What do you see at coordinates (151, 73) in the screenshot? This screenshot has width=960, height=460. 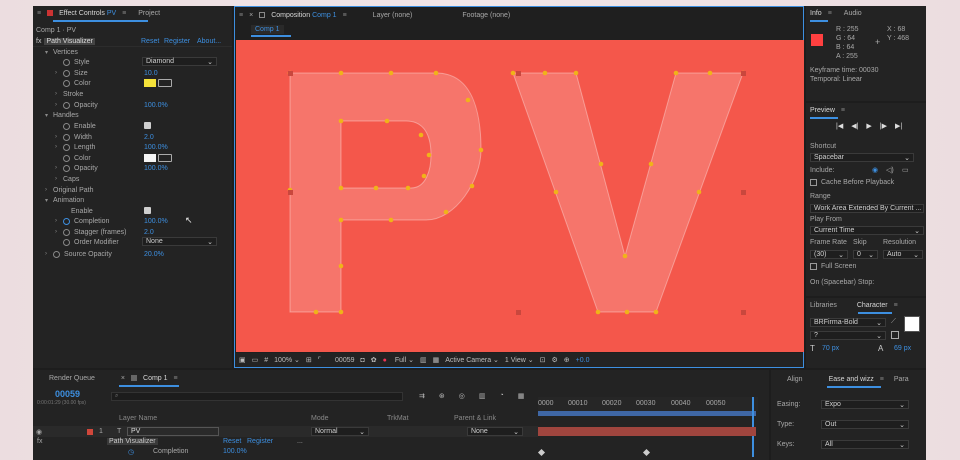 I see `size-value: 10.0` at bounding box center [151, 73].